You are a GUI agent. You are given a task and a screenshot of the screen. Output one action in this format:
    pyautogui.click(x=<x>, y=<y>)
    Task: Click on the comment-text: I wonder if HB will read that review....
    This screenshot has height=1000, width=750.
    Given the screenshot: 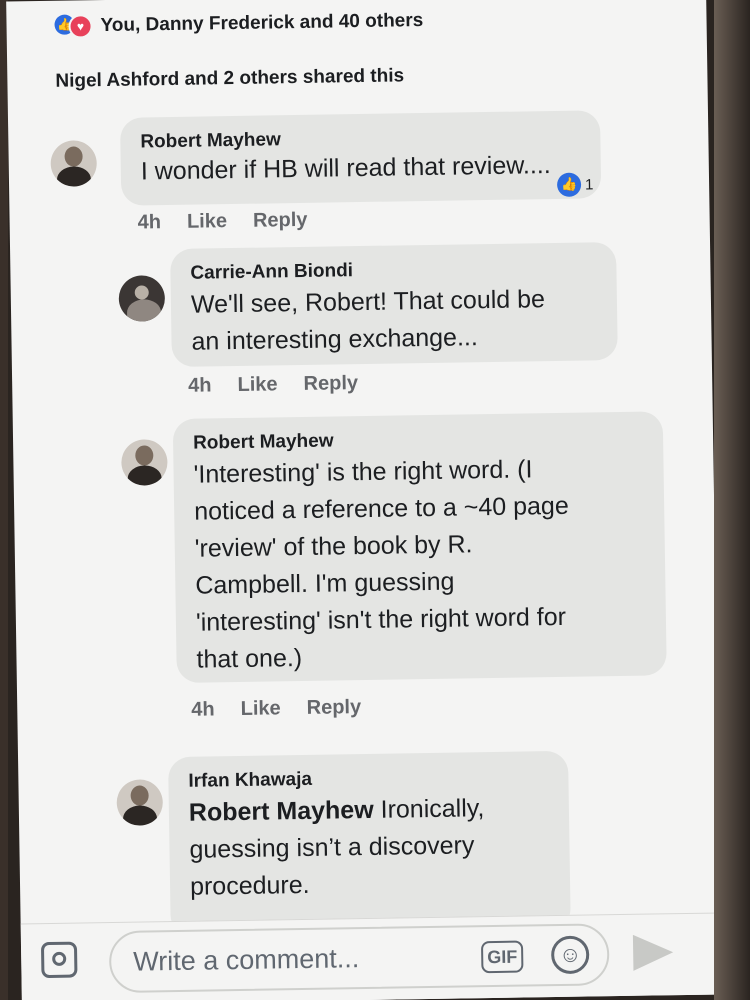 What is the action you would take?
    pyautogui.click(x=345, y=168)
    